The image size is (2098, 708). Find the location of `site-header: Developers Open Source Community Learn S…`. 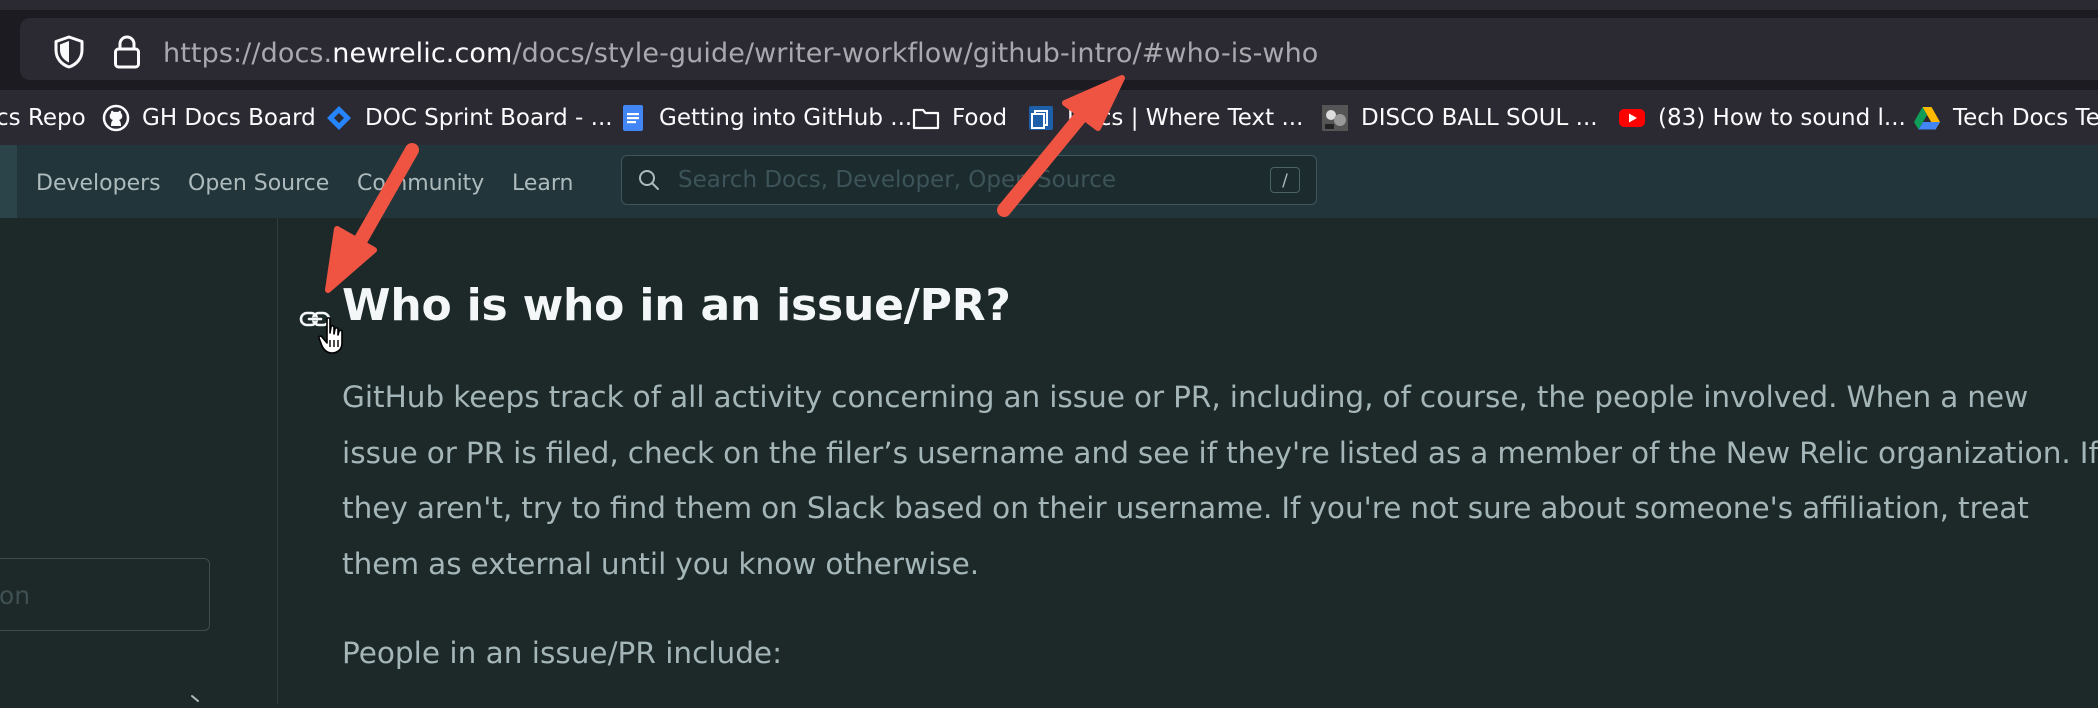

site-header: Developers Open Source Community Learn S… is located at coordinates (1049, 181).